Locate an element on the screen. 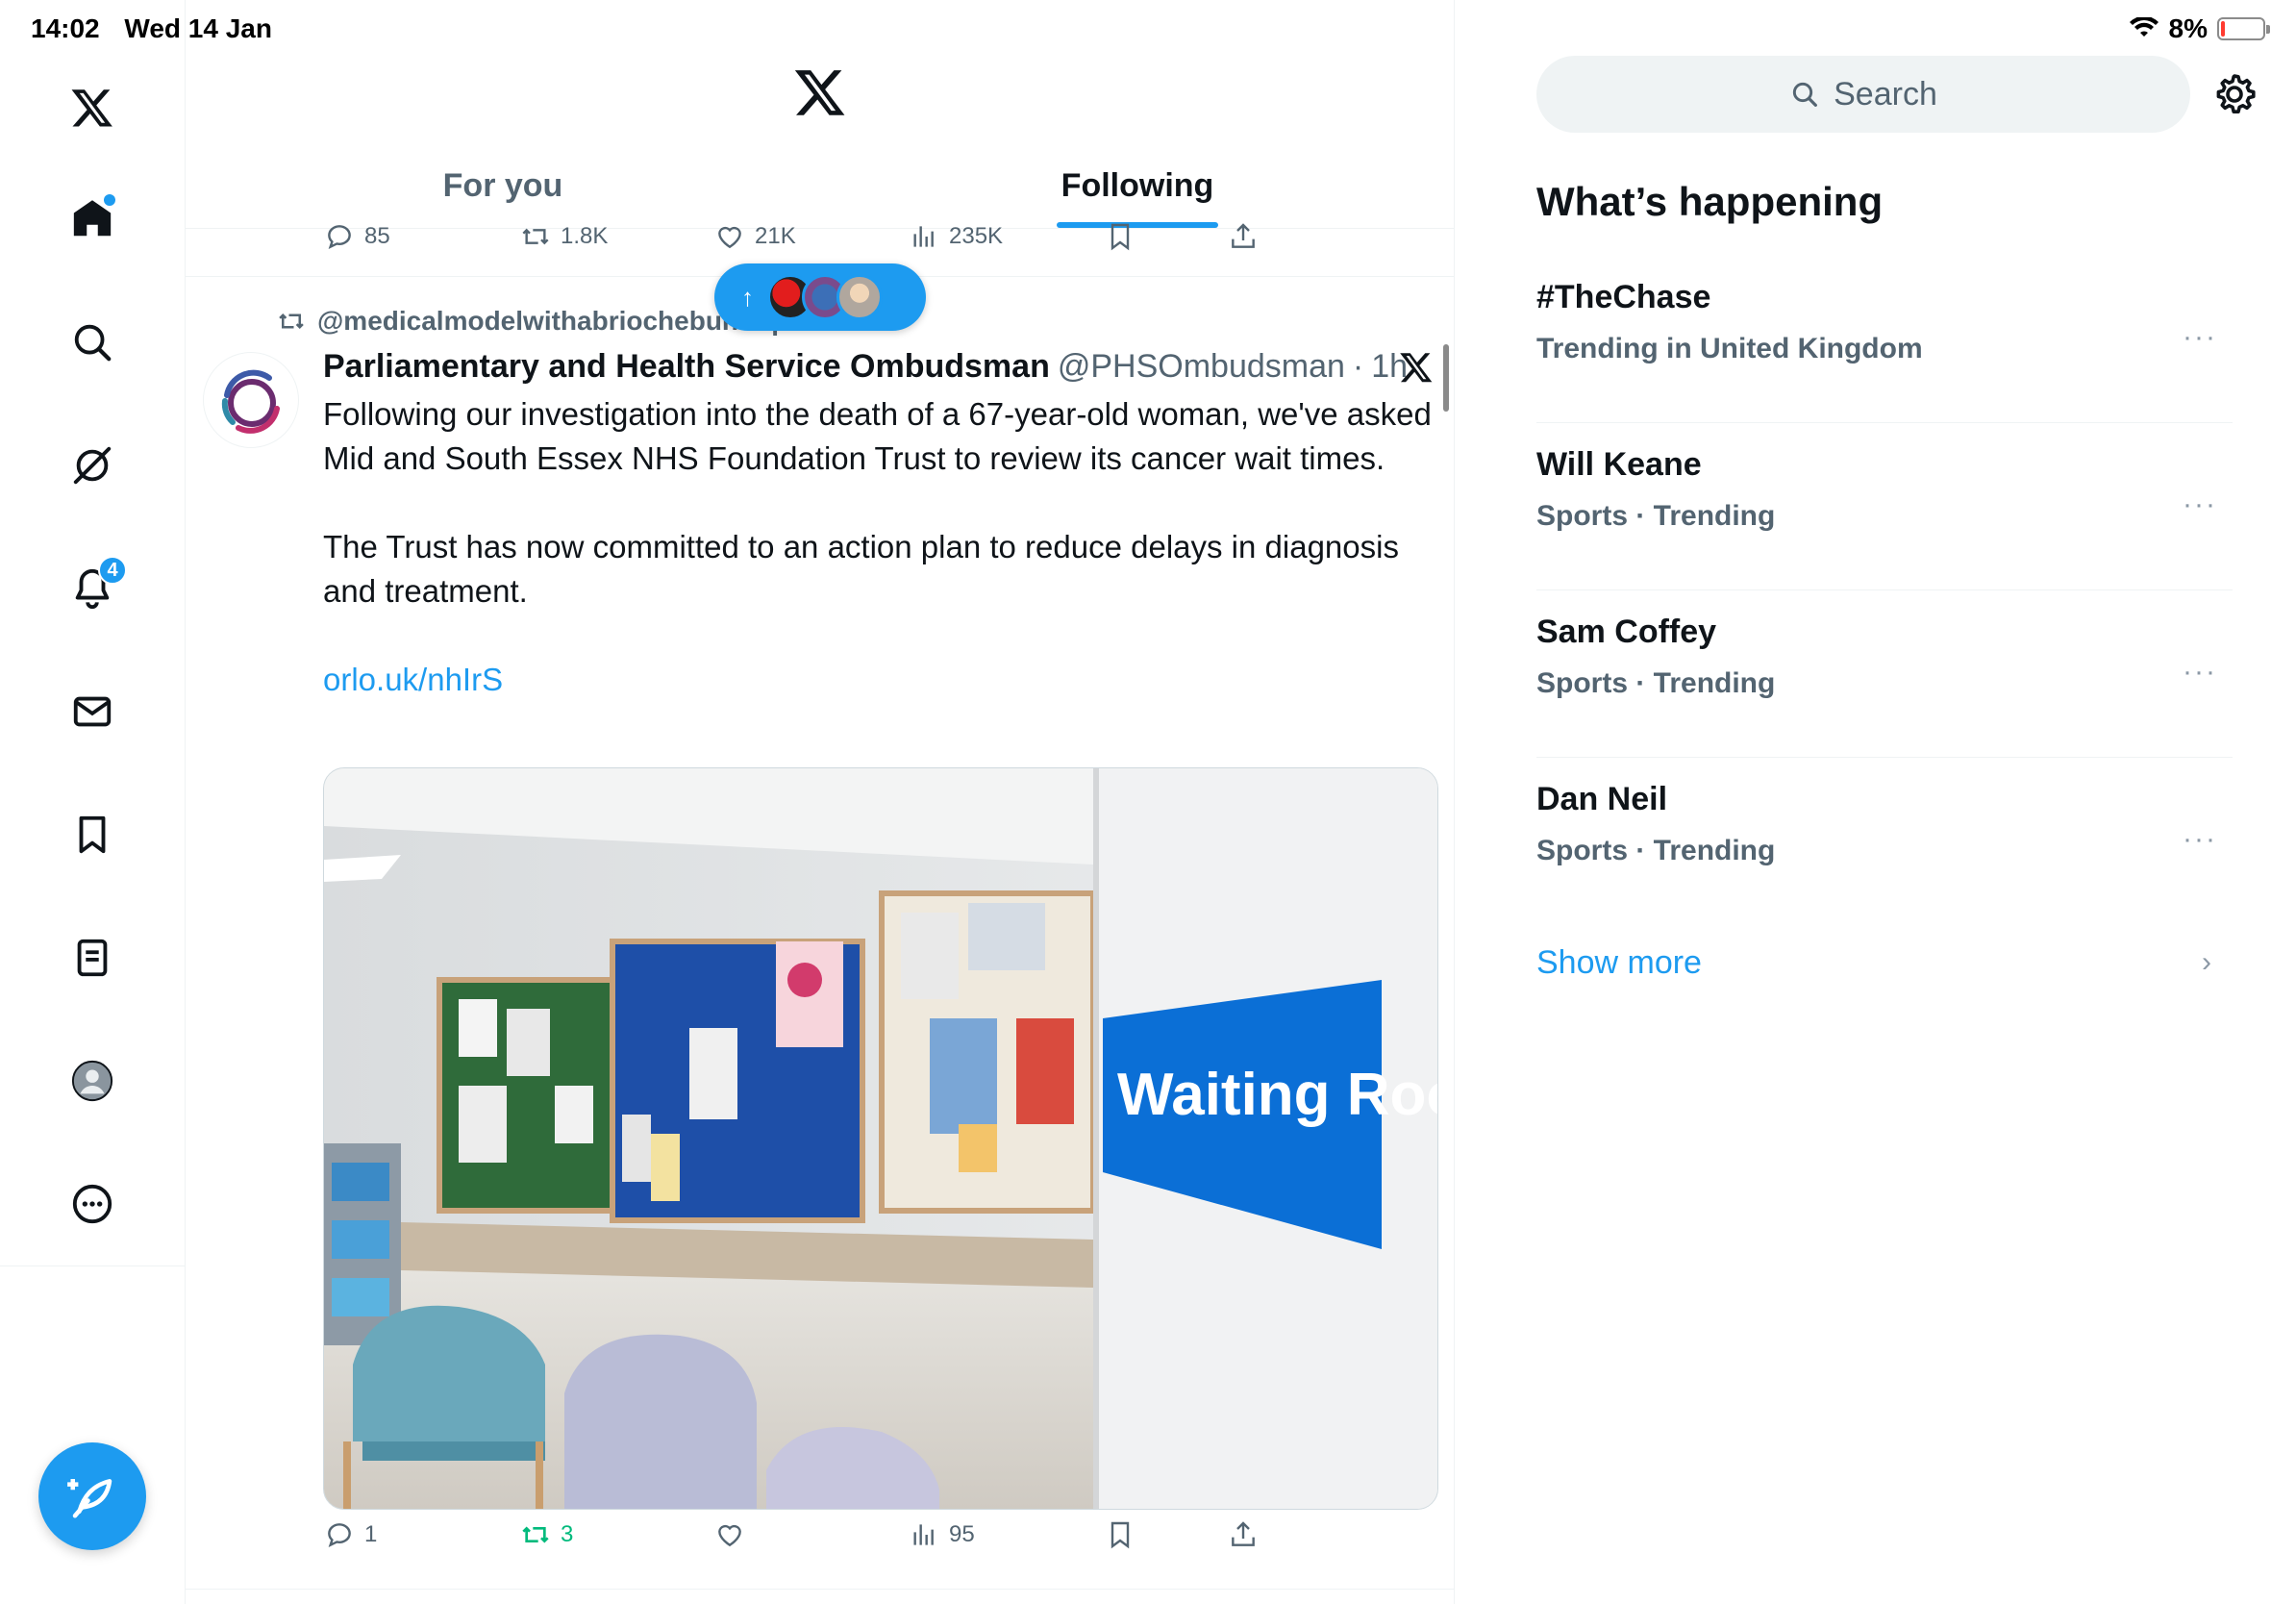 The height and width of the screenshot is (1604, 2296). trend-name: Dan Neil is located at coordinates (1602, 799).